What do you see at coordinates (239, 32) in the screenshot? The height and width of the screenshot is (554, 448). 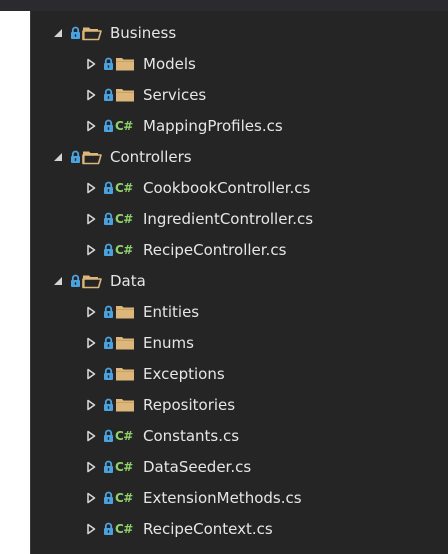 I see `tree-folder-item: Business` at bounding box center [239, 32].